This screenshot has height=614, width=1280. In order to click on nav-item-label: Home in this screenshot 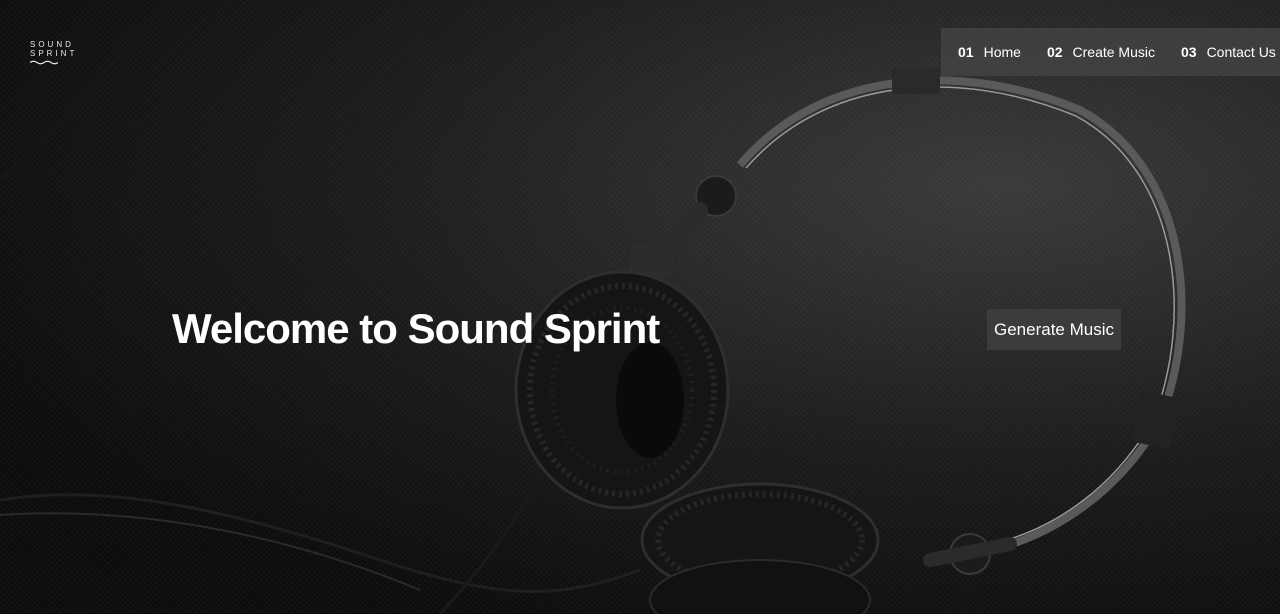, I will do `click(1002, 52)`.